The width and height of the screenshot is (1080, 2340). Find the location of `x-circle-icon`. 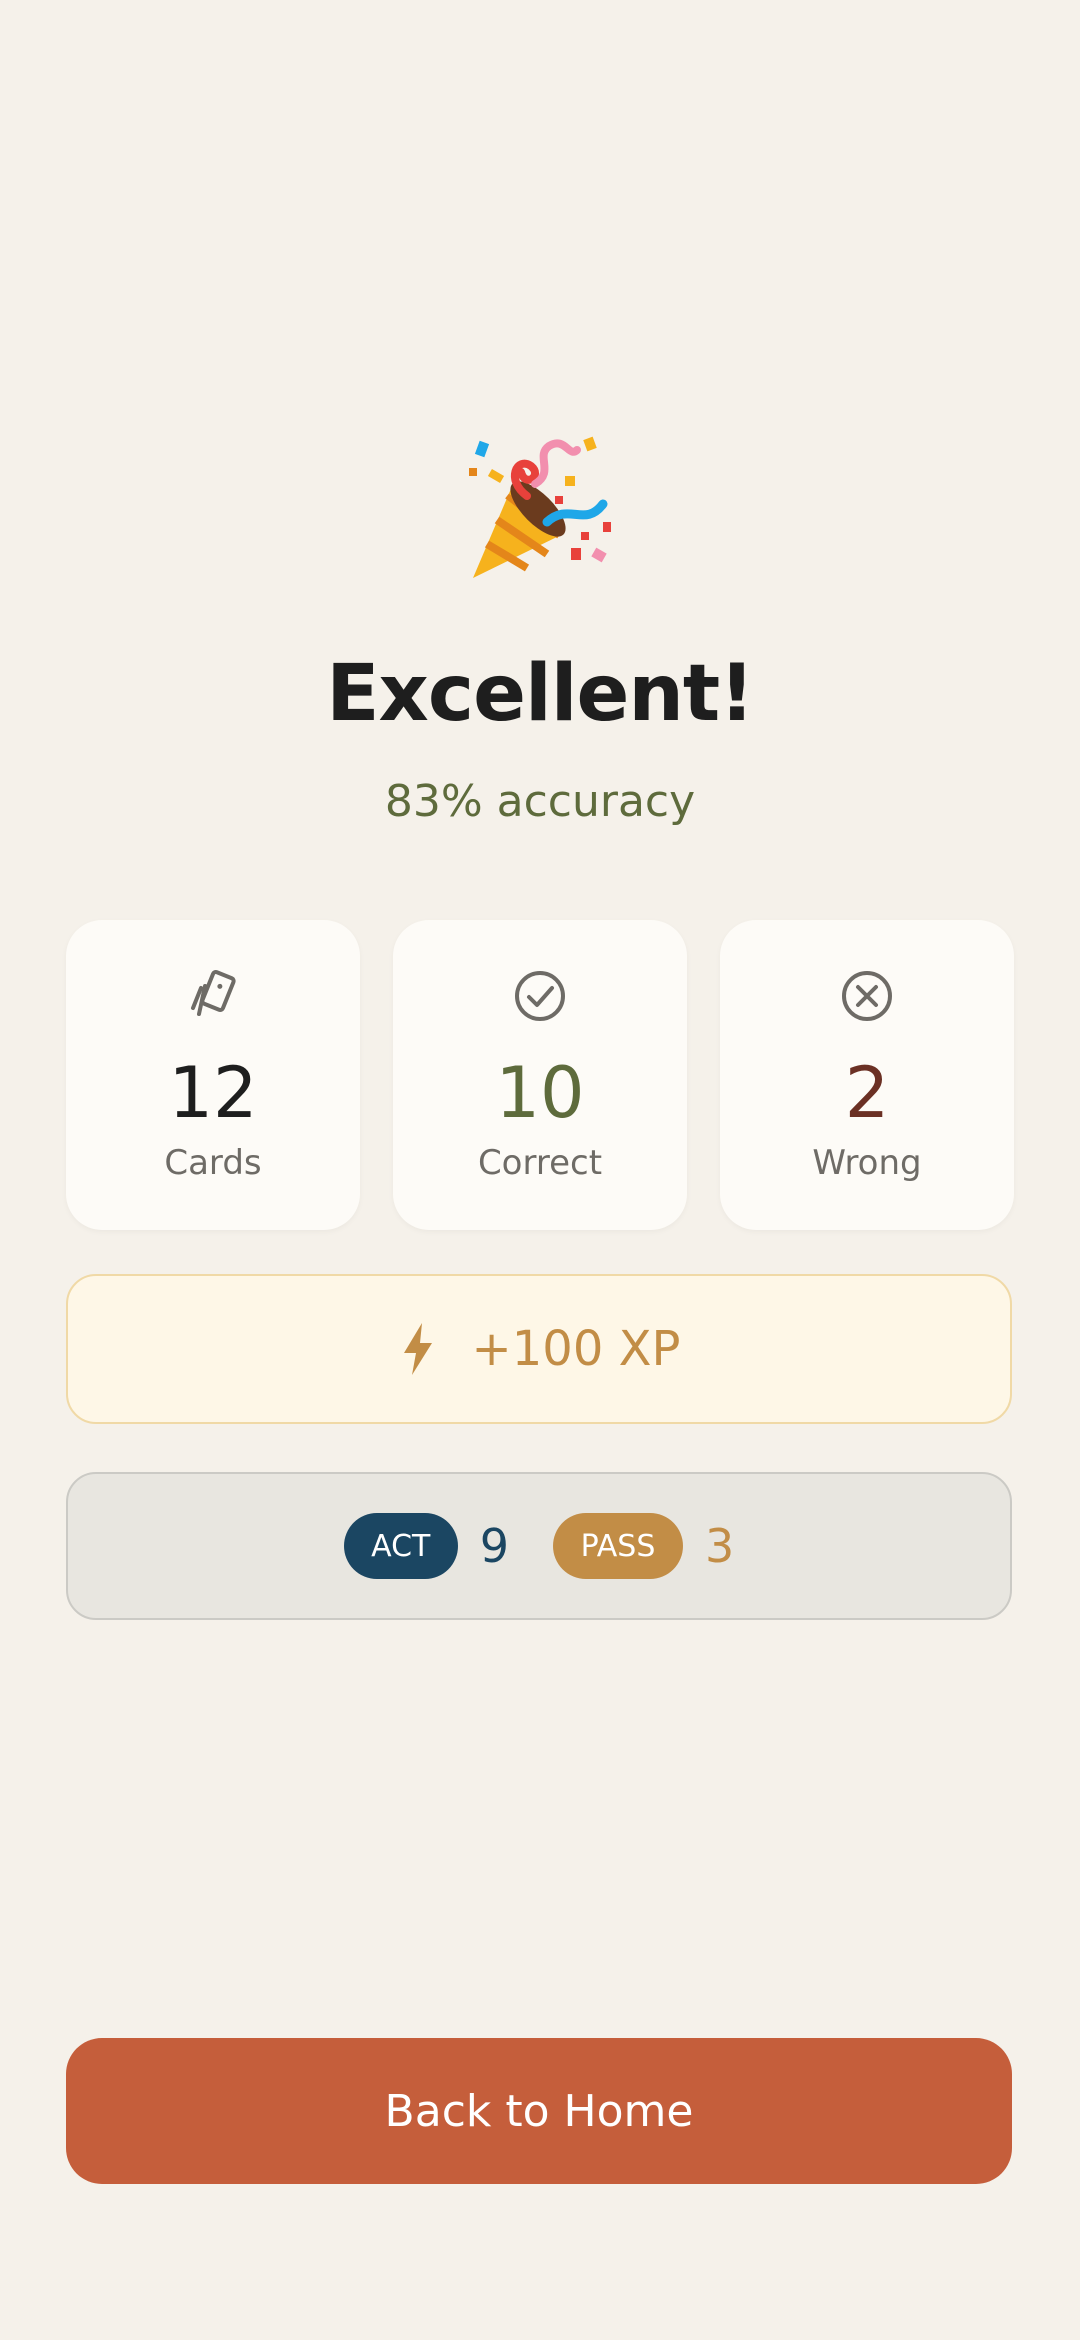

x-circle-icon is located at coordinates (867, 996).